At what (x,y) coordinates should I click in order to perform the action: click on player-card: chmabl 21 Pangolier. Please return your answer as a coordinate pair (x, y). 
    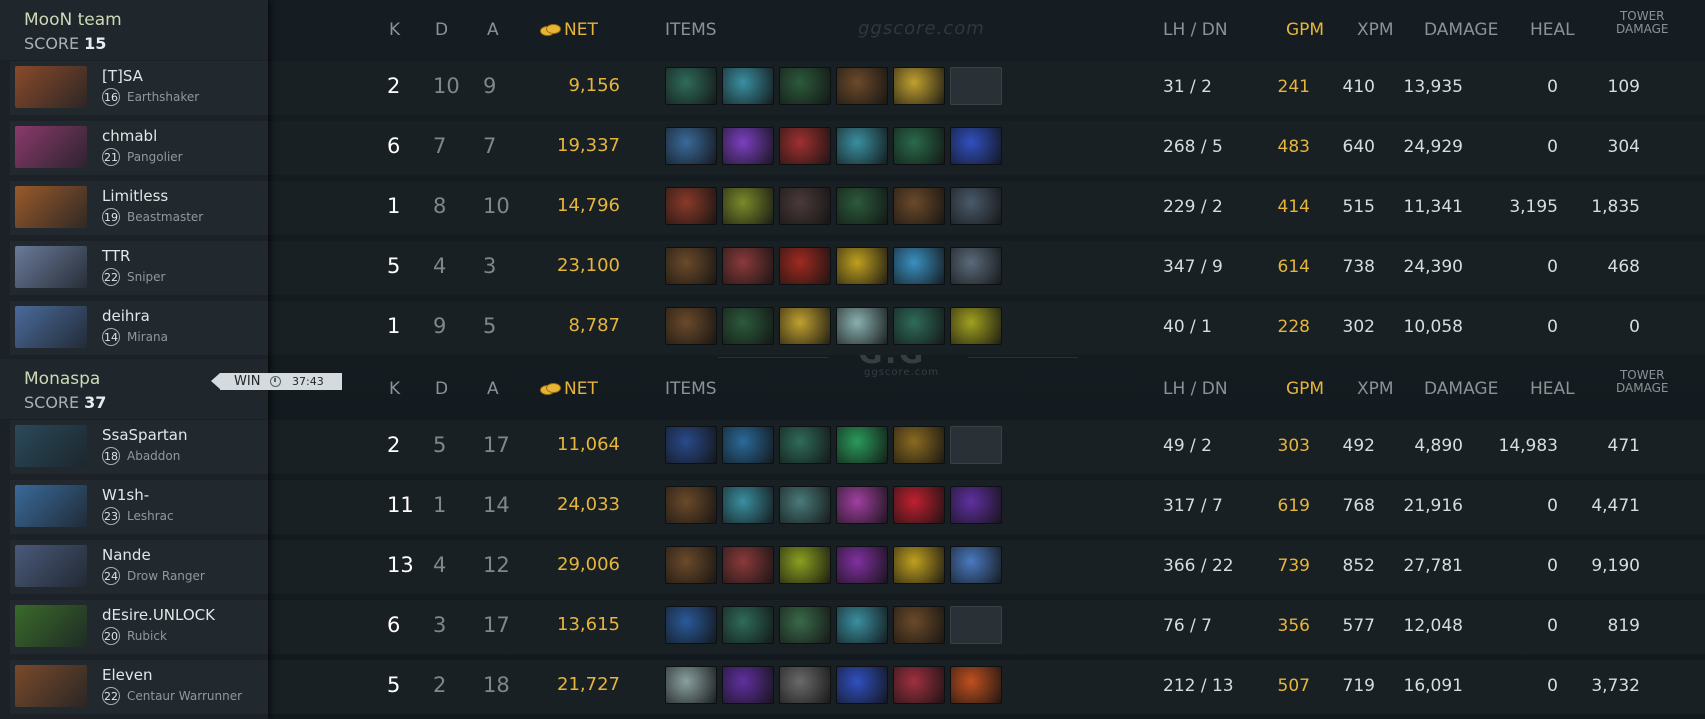
    Looking at the image, I should click on (139, 148).